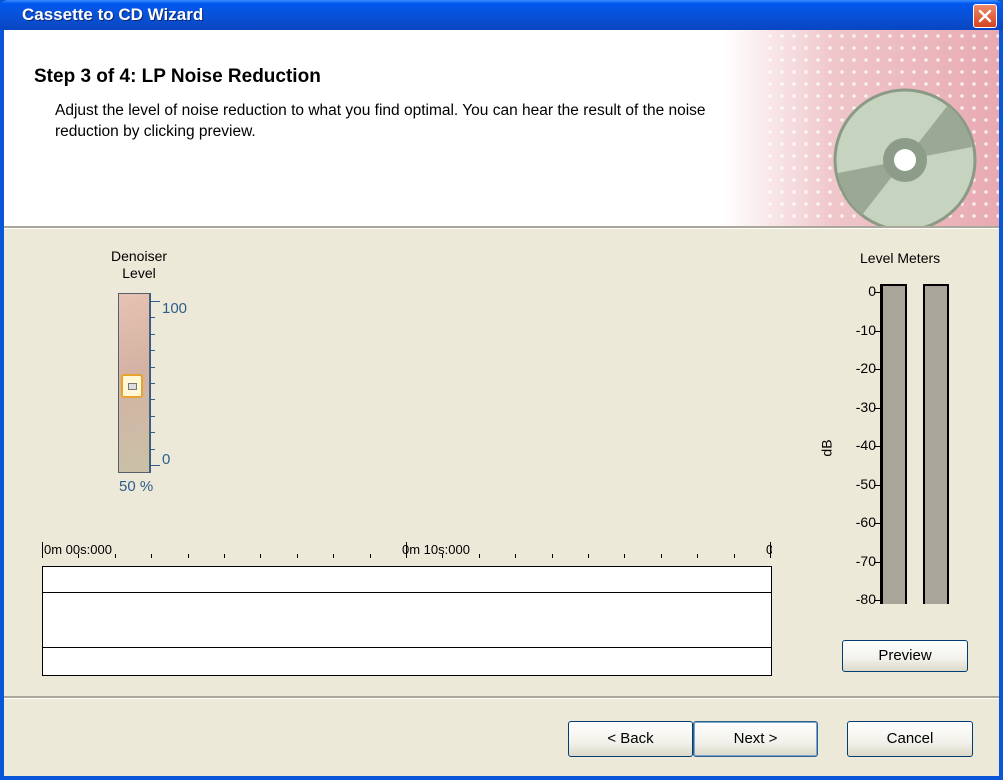  What do you see at coordinates (900, 258) in the screenshot?
I see `level-meters-title: Level Meters` at bounding box center [900, 258].